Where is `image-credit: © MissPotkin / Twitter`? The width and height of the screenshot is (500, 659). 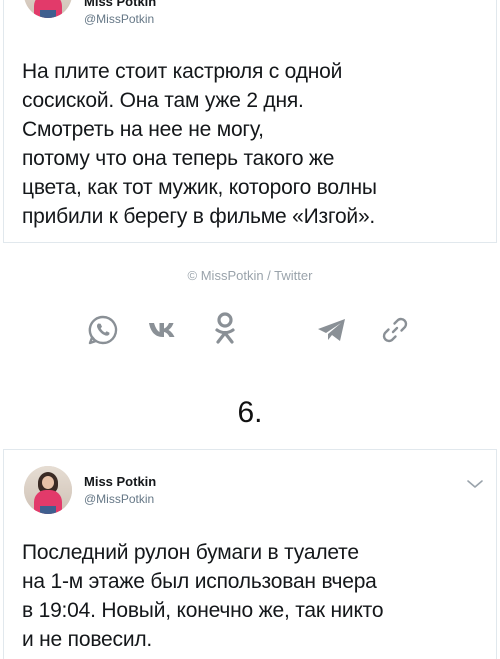
image-credit: © MissPotkin / Twitter is located at coordinates (250, 275).